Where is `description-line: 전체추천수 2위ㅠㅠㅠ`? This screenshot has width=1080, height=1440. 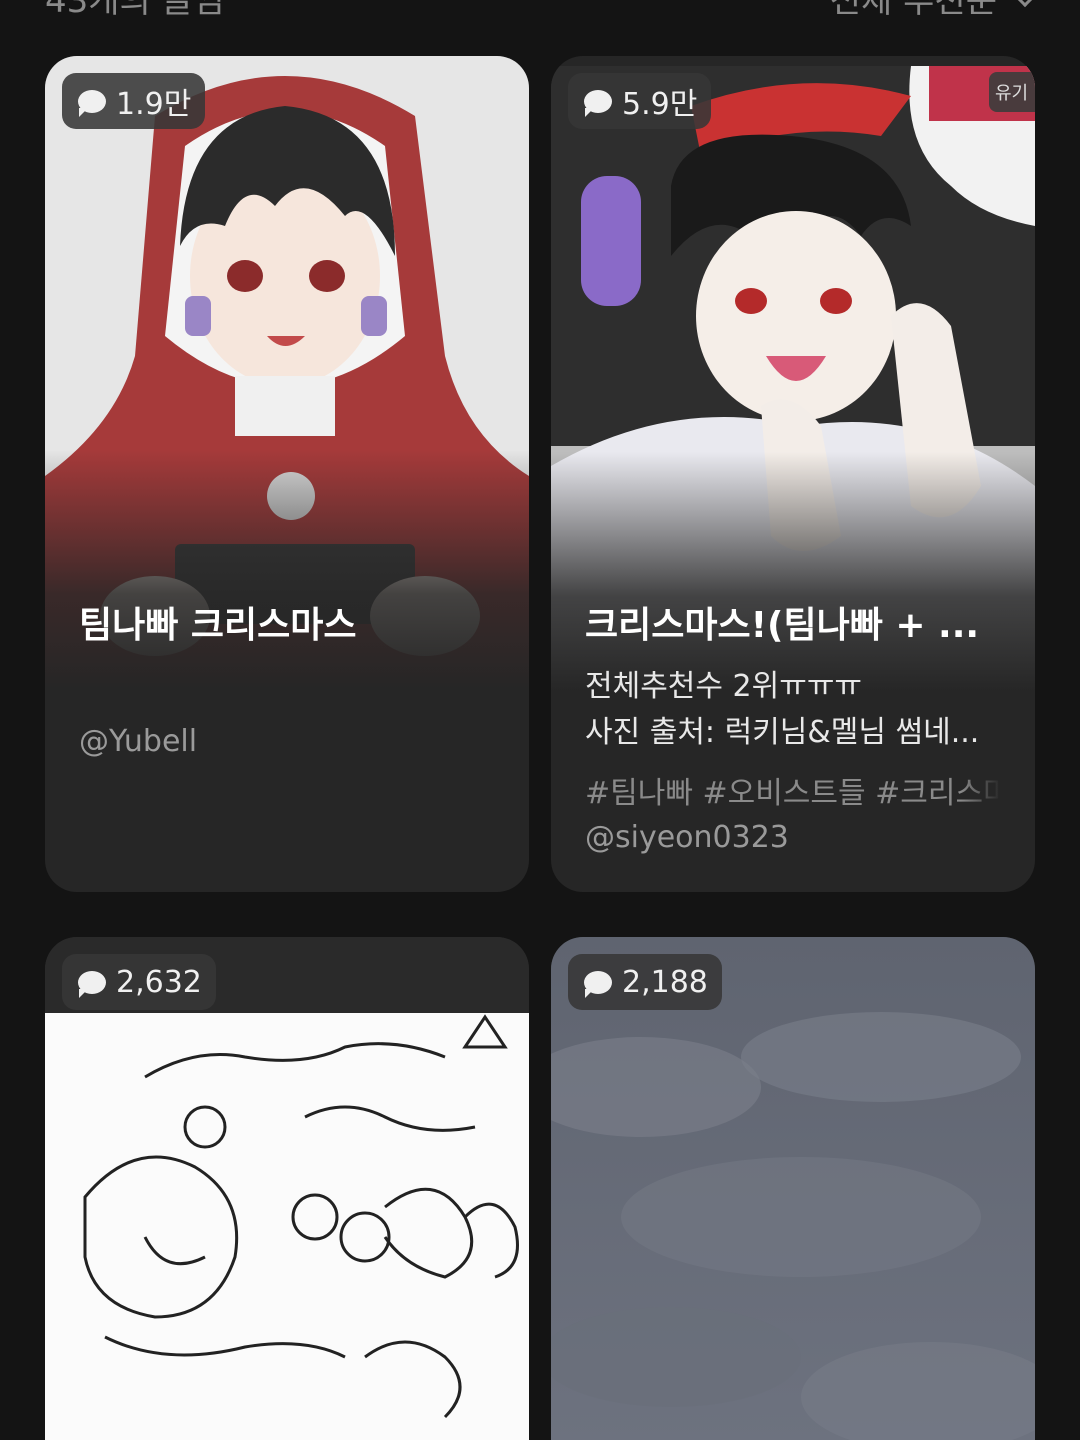
description-line: 전체추천수 2위ㅠㅠㅠ is located at coordinates (724, 686).